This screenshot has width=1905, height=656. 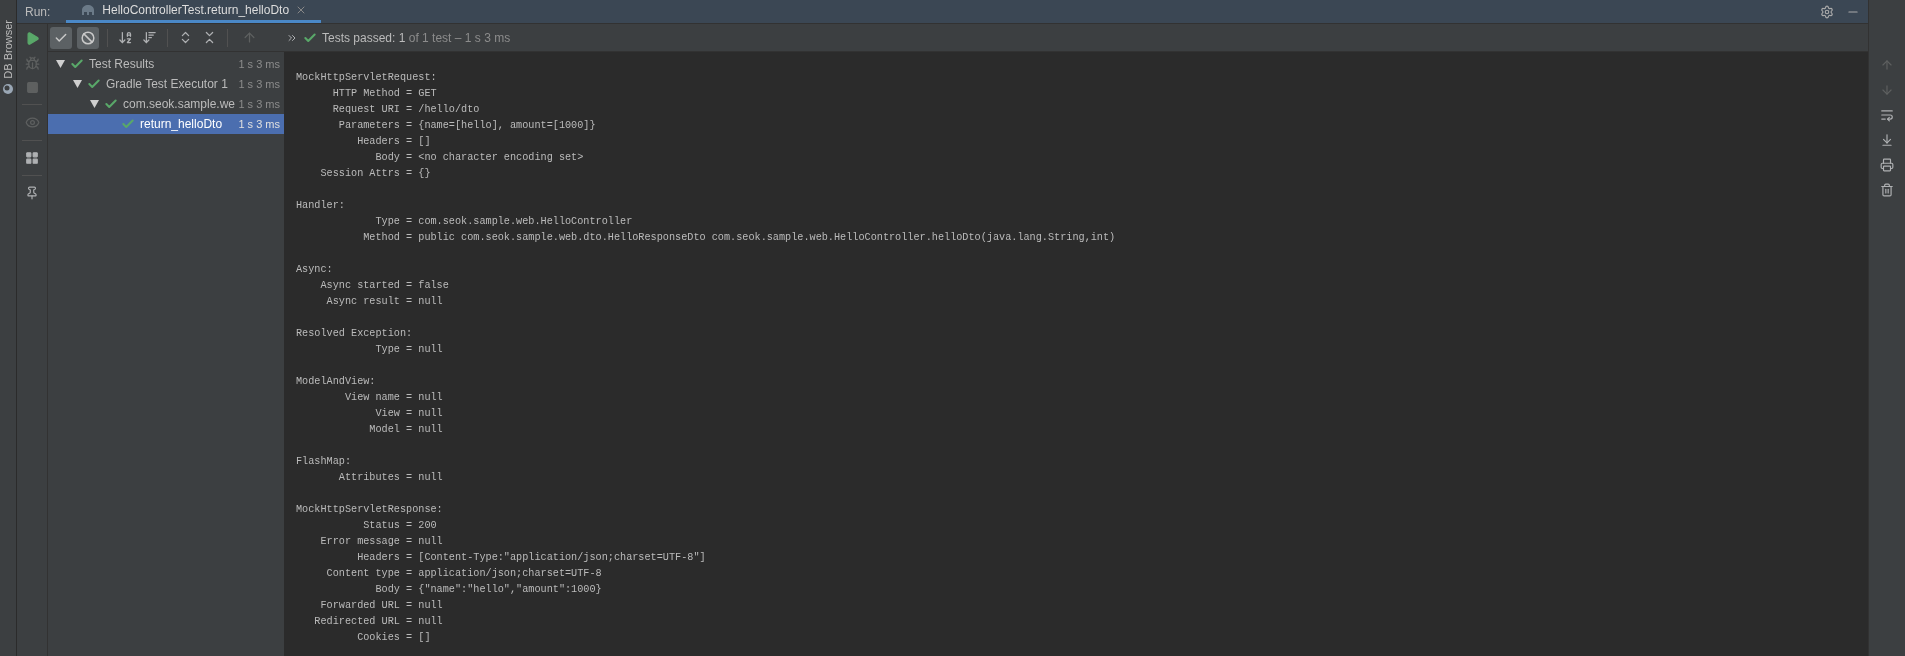 I want to click on console-line: Async result = null, so click(x=384, y=302).